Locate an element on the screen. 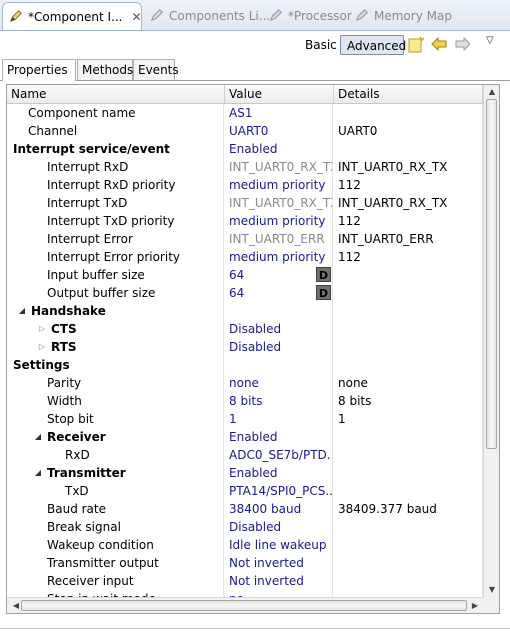 The width and height of the screenshot is (510, 637). property-row: ▷ RTS Disabled is located at coordinates (245, 347).